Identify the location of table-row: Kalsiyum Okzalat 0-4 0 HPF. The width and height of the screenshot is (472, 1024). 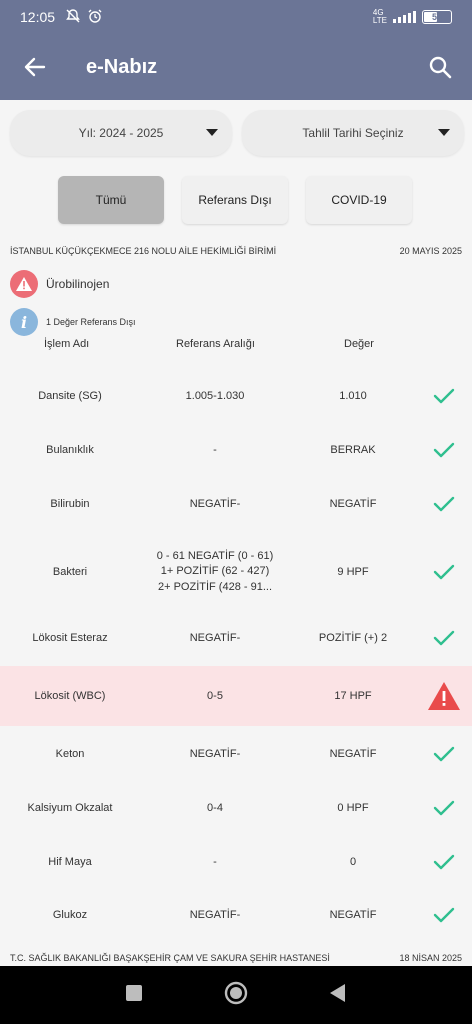
(236, 808).